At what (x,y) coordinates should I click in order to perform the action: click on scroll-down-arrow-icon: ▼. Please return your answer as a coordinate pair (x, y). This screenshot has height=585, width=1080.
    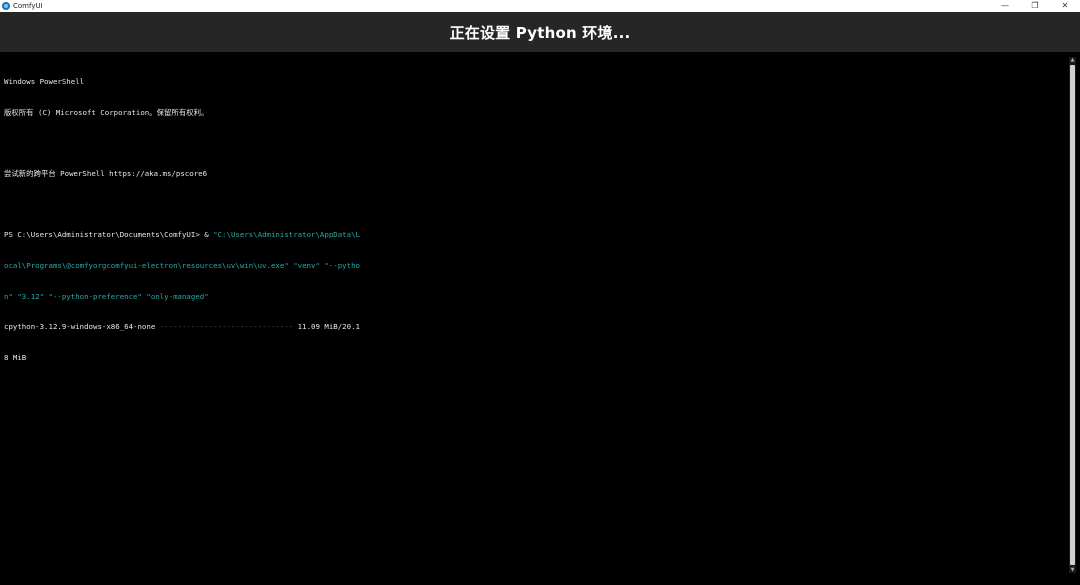
    Looking at the image, I should click on (1072, 570).